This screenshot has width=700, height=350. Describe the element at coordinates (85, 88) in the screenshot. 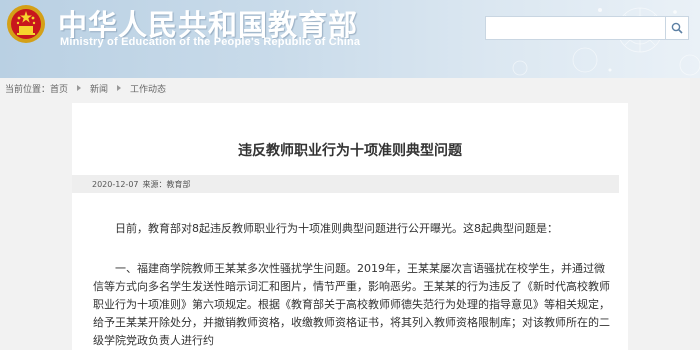

I see `breadcrumb: 当前位置： 首页 新闻 工作动态` at that location.